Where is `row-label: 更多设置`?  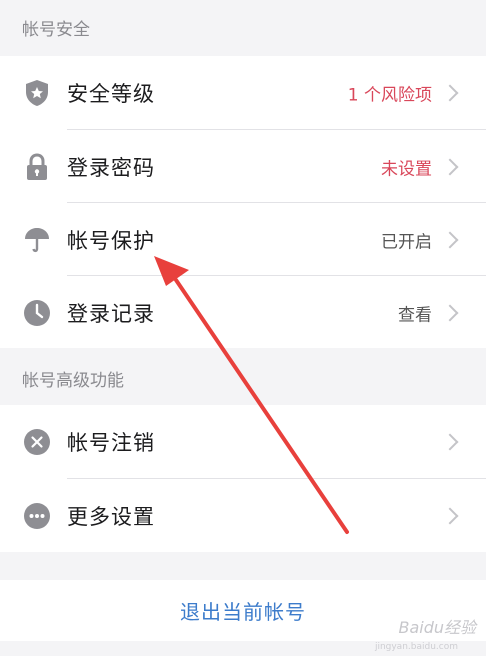 row-label: 更多设置 is located at coordinates (111, 516).